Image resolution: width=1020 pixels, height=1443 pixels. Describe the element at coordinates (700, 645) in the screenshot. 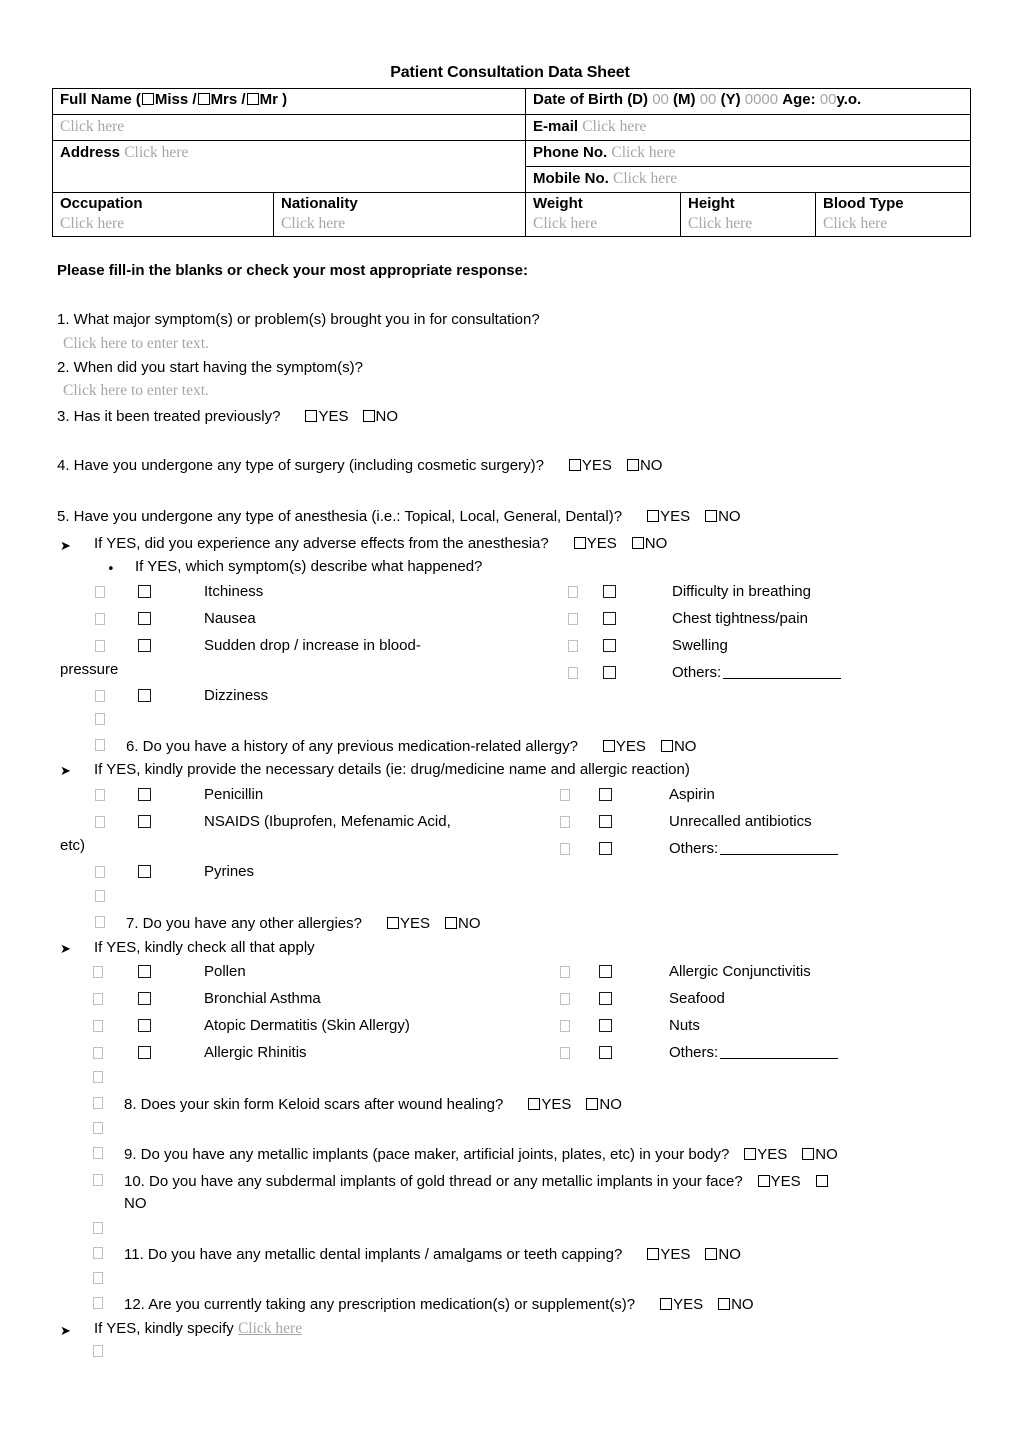

I see `label-swelling: Swelling` at that location.